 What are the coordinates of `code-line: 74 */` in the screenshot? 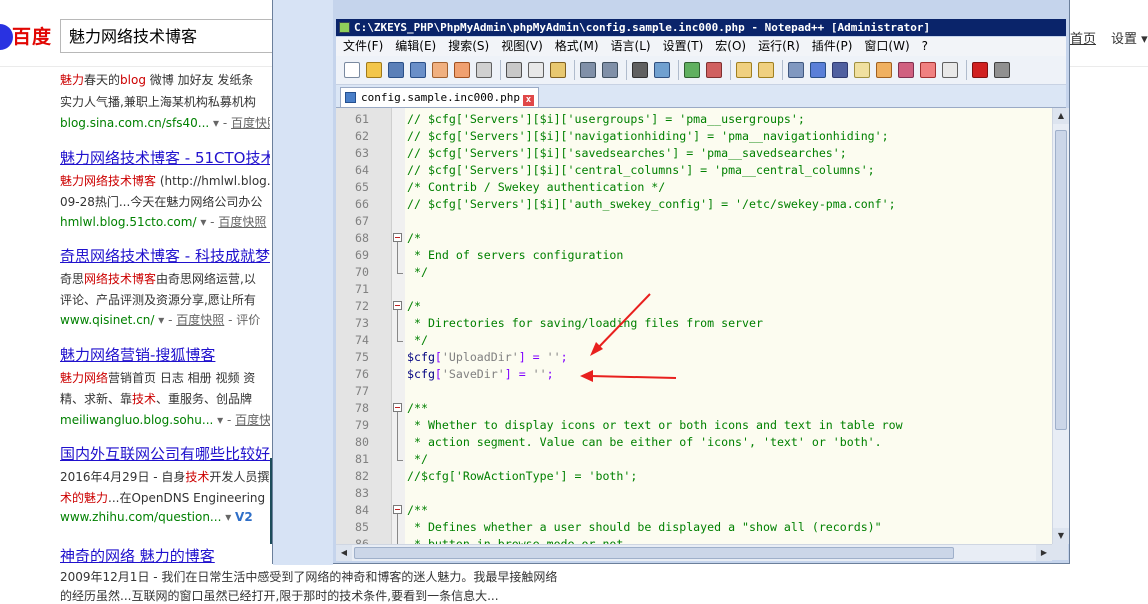 It's located at (694, 340).